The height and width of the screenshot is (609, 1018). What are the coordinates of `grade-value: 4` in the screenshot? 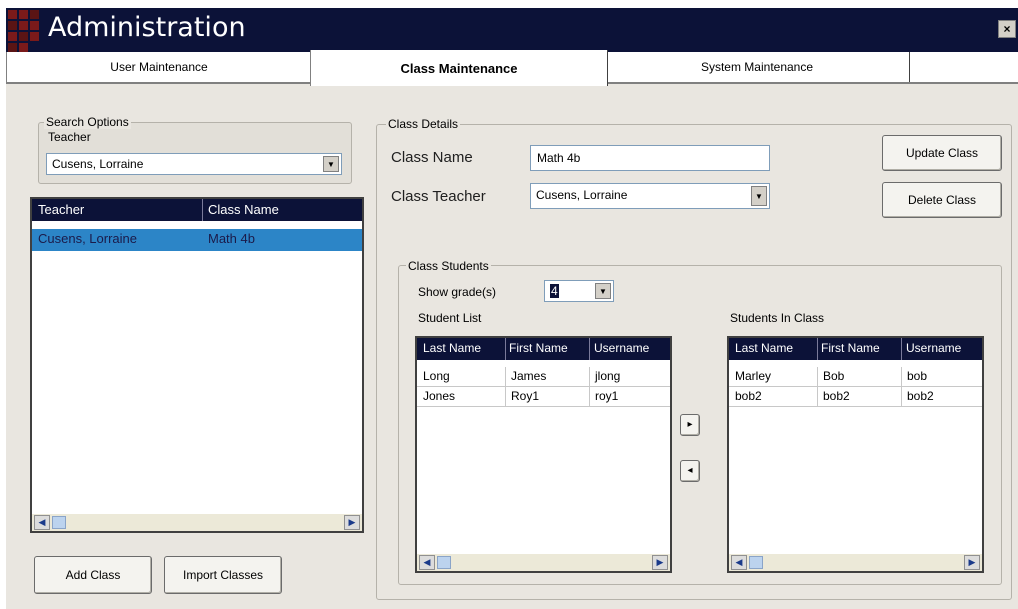 It's located at (554, 291).